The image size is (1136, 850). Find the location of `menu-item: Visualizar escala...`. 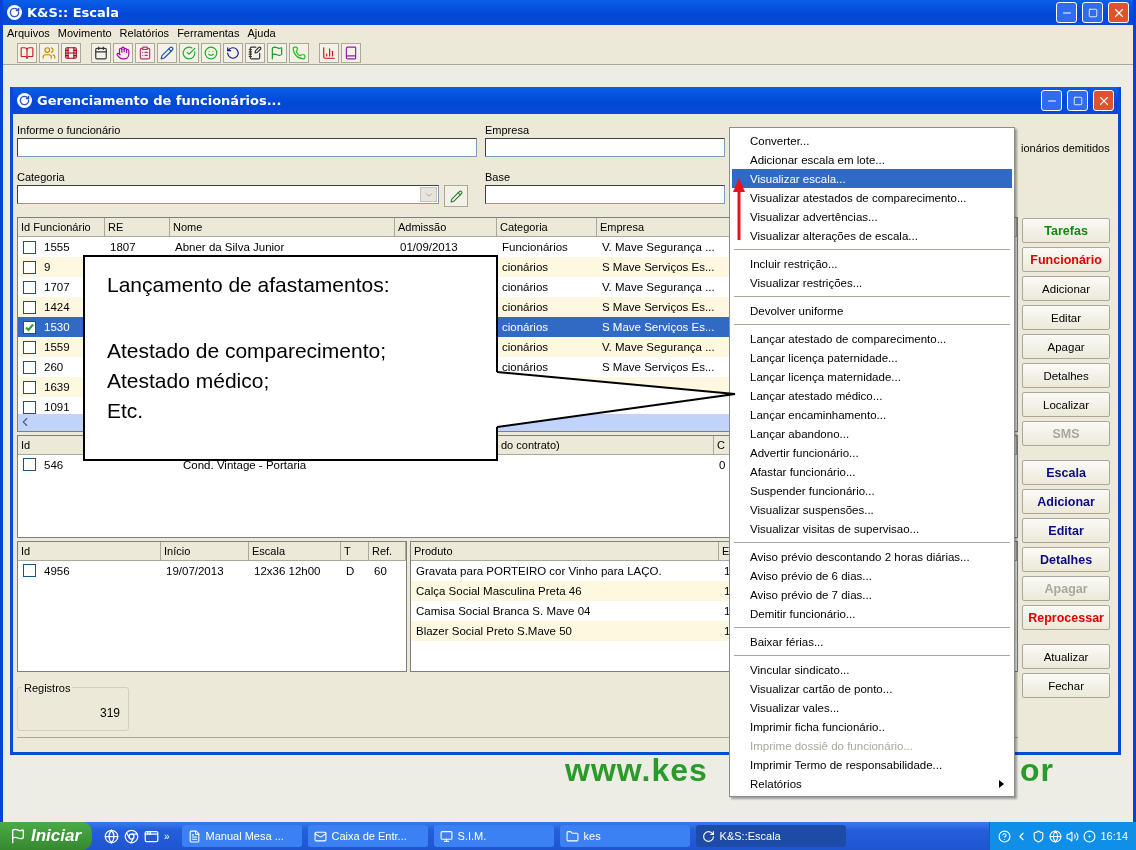

menu-item: Visualizar escala... is located at coordinates (872, 178).